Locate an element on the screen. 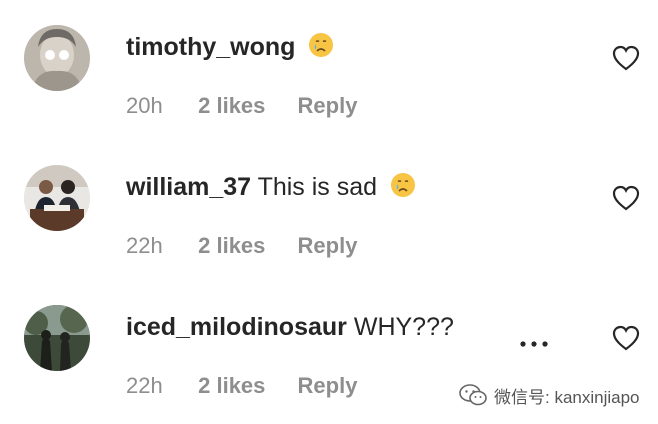 This screenshot has width=658, height=424. comment-time: 20h is located at coordinates (159, 106).